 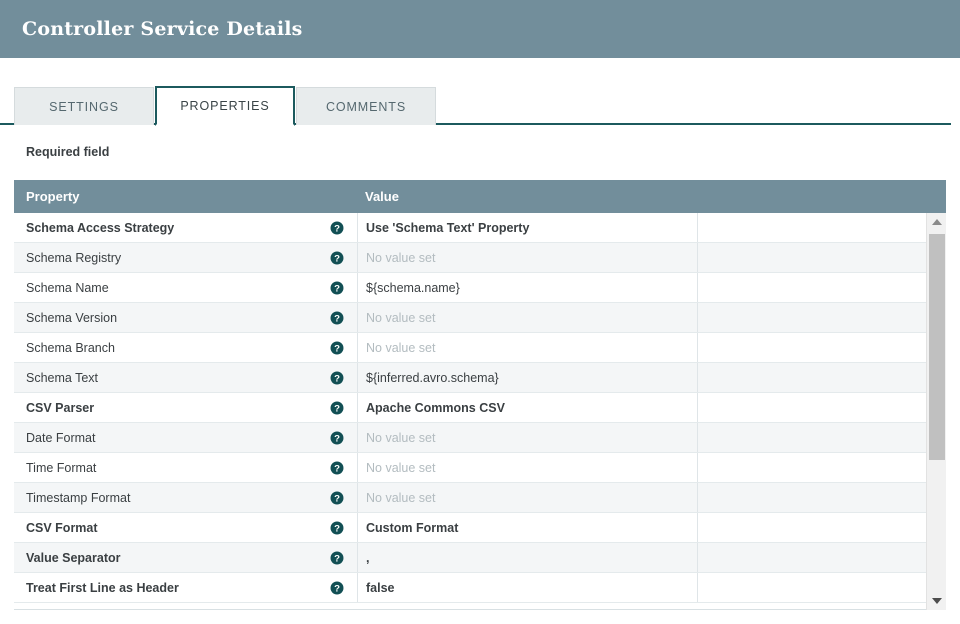 I want to click on property-value: Custom Format, so click(x=528, y=527).